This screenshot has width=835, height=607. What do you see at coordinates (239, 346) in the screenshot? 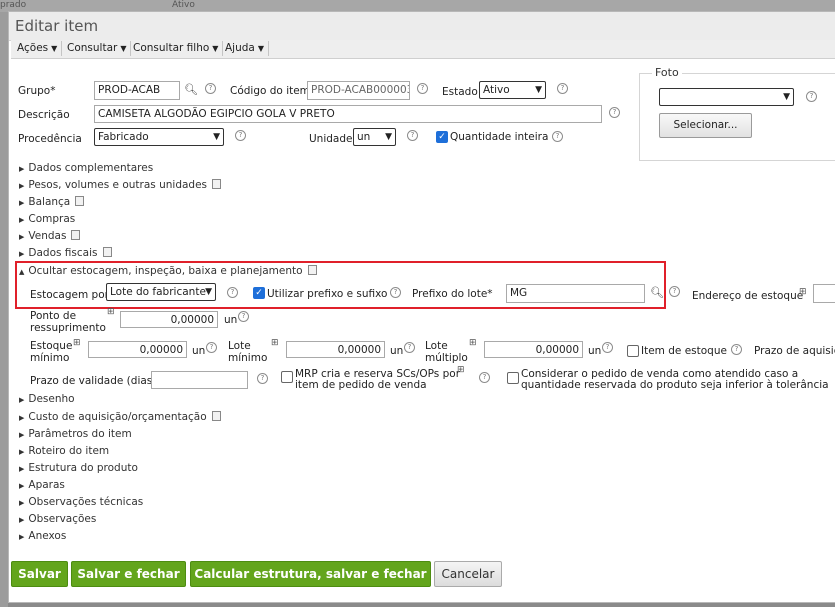
I see `lote-minimo-label-1: Lote` at bounding box center [239, 346].